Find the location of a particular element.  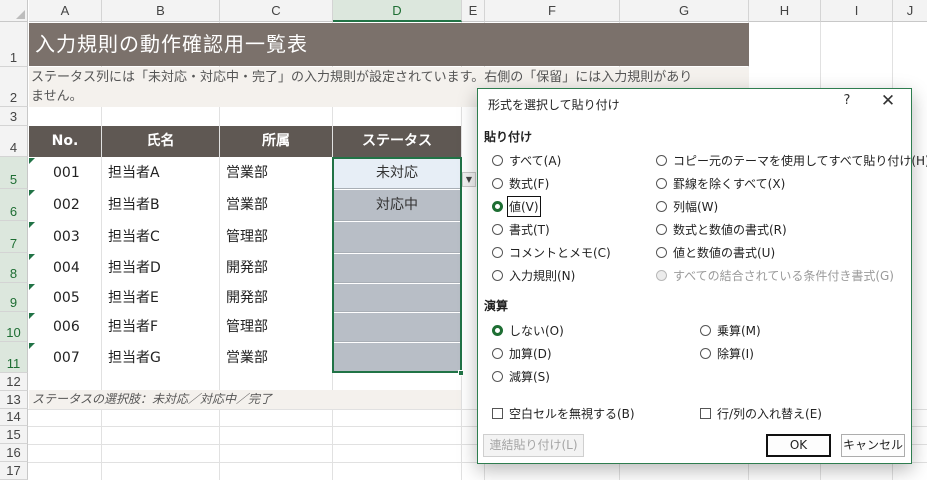

cell-no: 007 is located at coordinates (65, 358).